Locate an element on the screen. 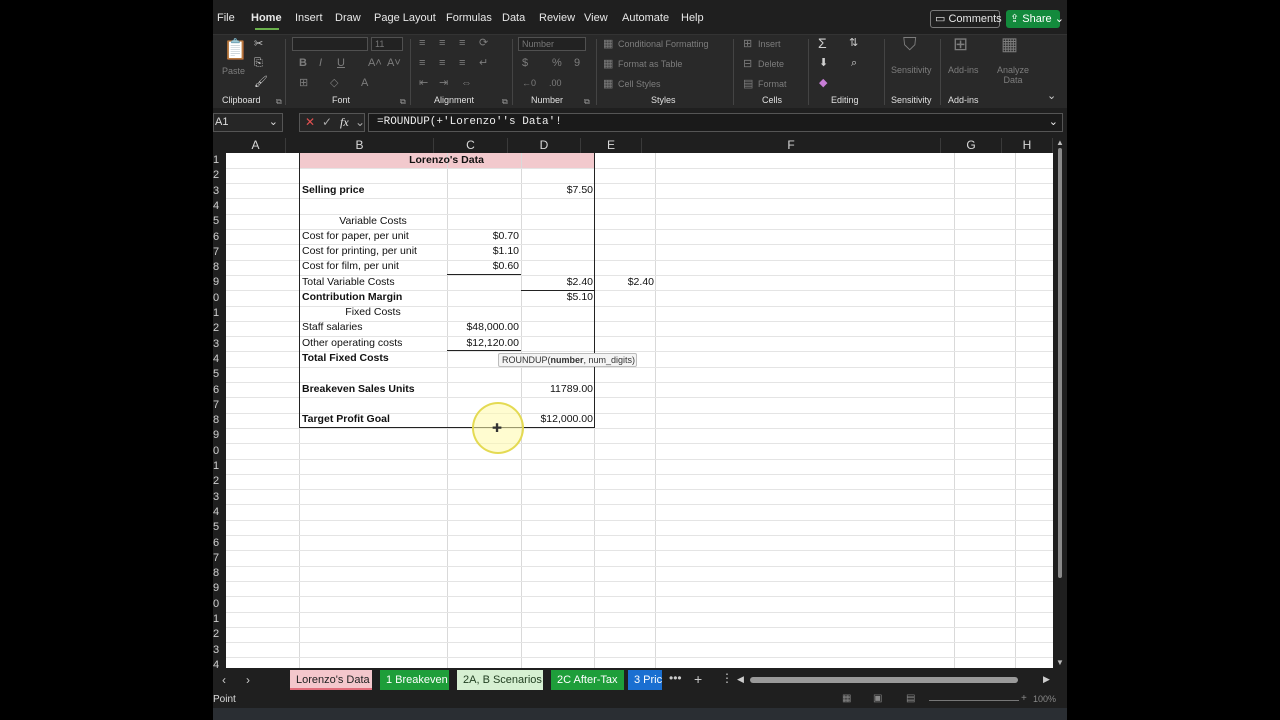  horizontal-scroll-thumb is located at coordinates (884, 680).